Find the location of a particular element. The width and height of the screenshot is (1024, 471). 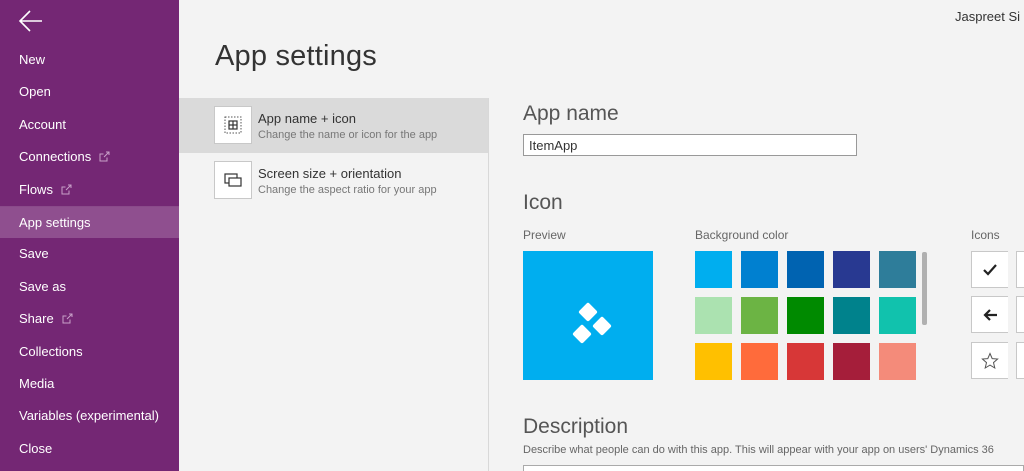

sidebar-item-label: New is located at coordinates (32, 59).